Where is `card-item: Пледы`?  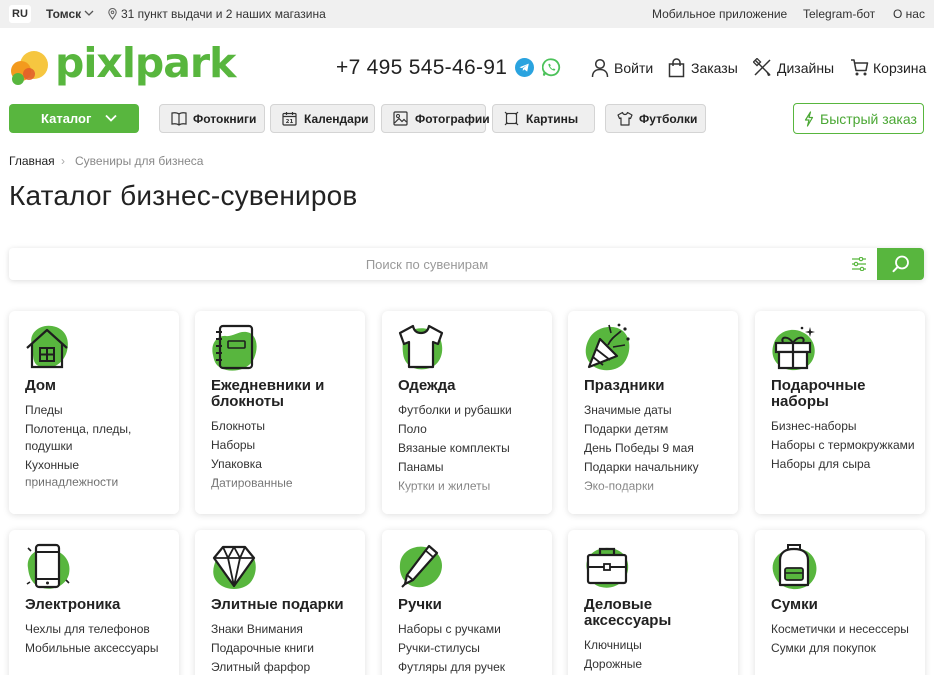 card-item: Пледы is located at coordinates (97, 410).